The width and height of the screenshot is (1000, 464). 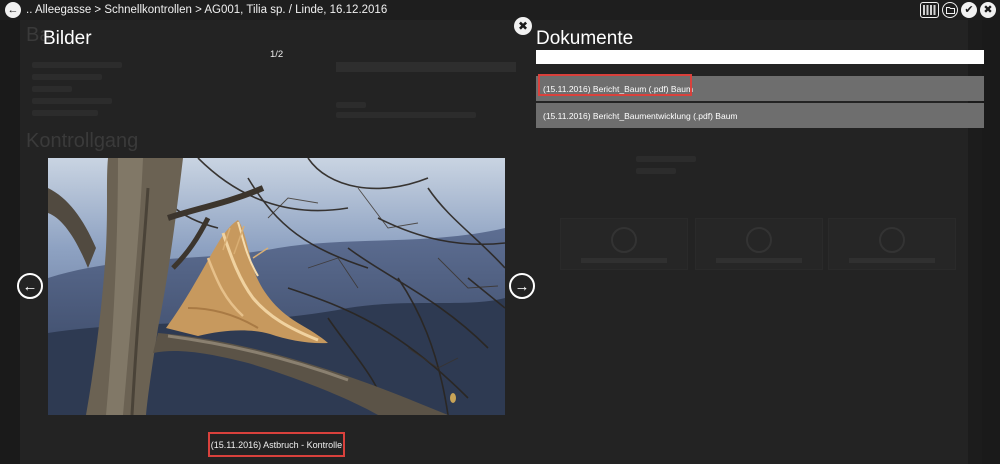 I want to click on close-circle-icon: ✖, so click(x=523, y=26).